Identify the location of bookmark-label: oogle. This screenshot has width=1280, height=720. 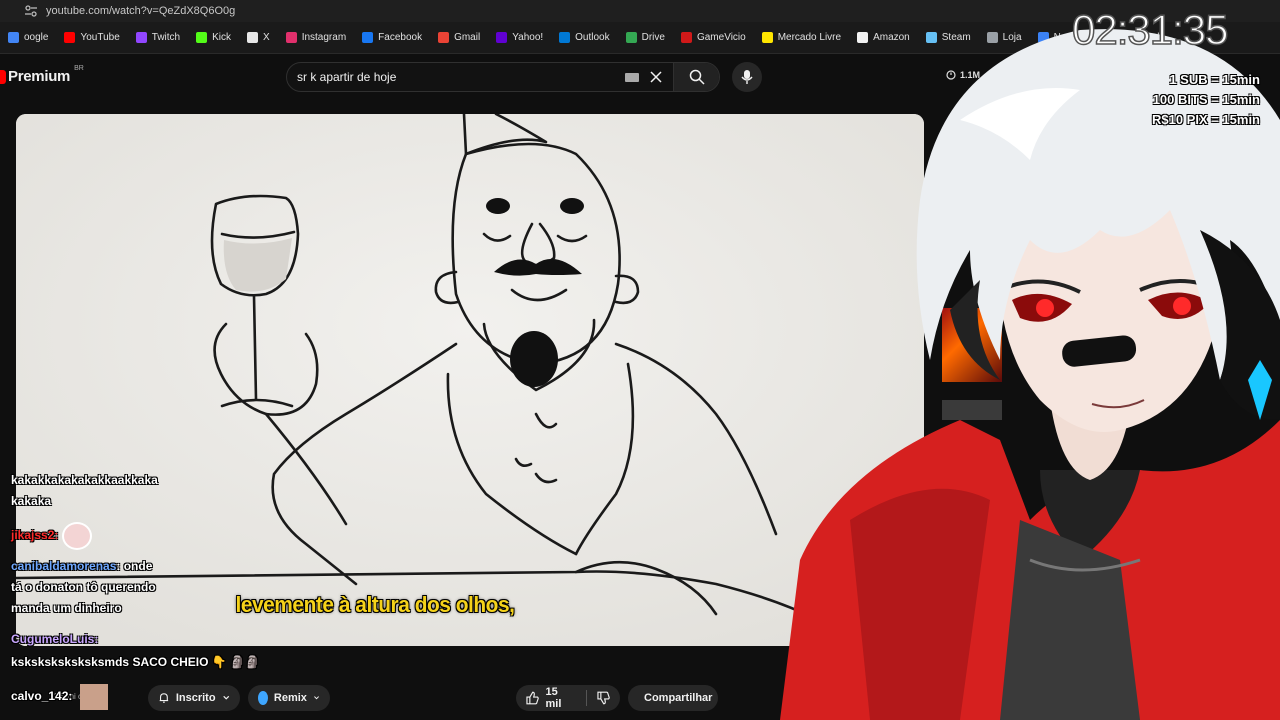
(36, 37).